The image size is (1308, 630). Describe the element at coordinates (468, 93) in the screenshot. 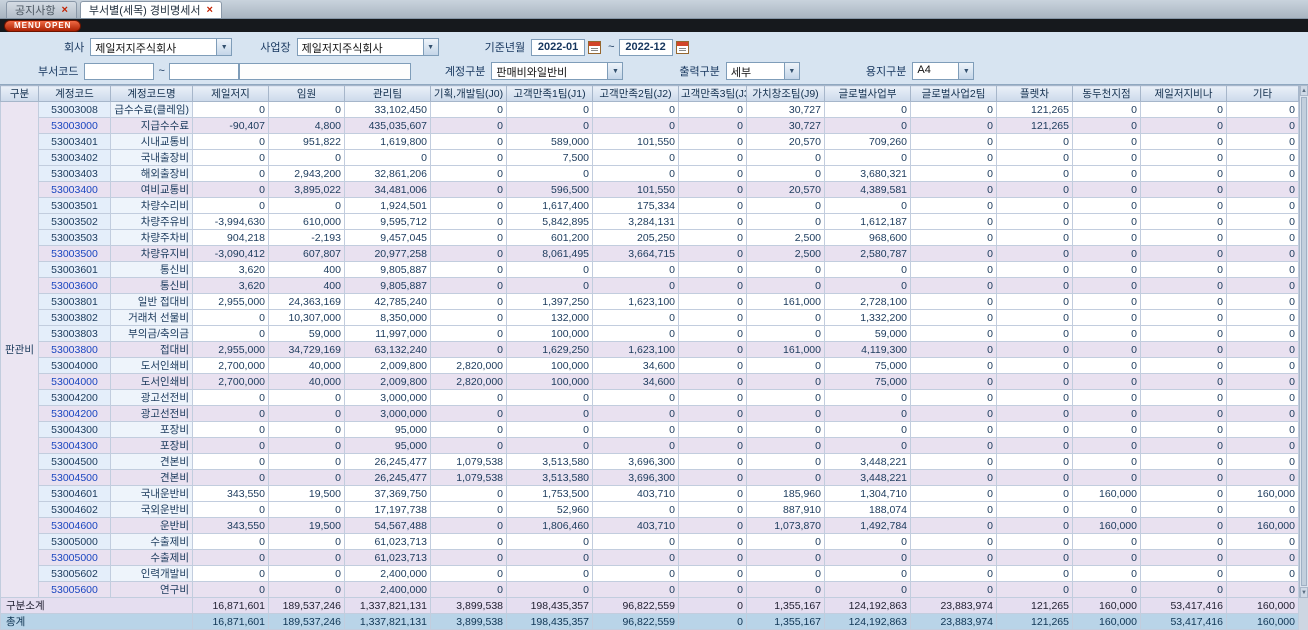

I see `column-header: 기획,개발팀(J0)` at that location.